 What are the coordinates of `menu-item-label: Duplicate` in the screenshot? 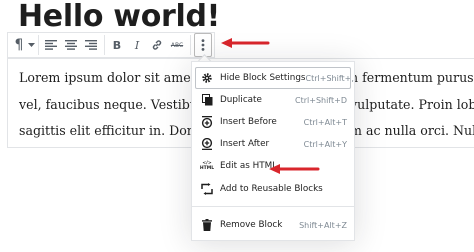 It's located at (241, 100).